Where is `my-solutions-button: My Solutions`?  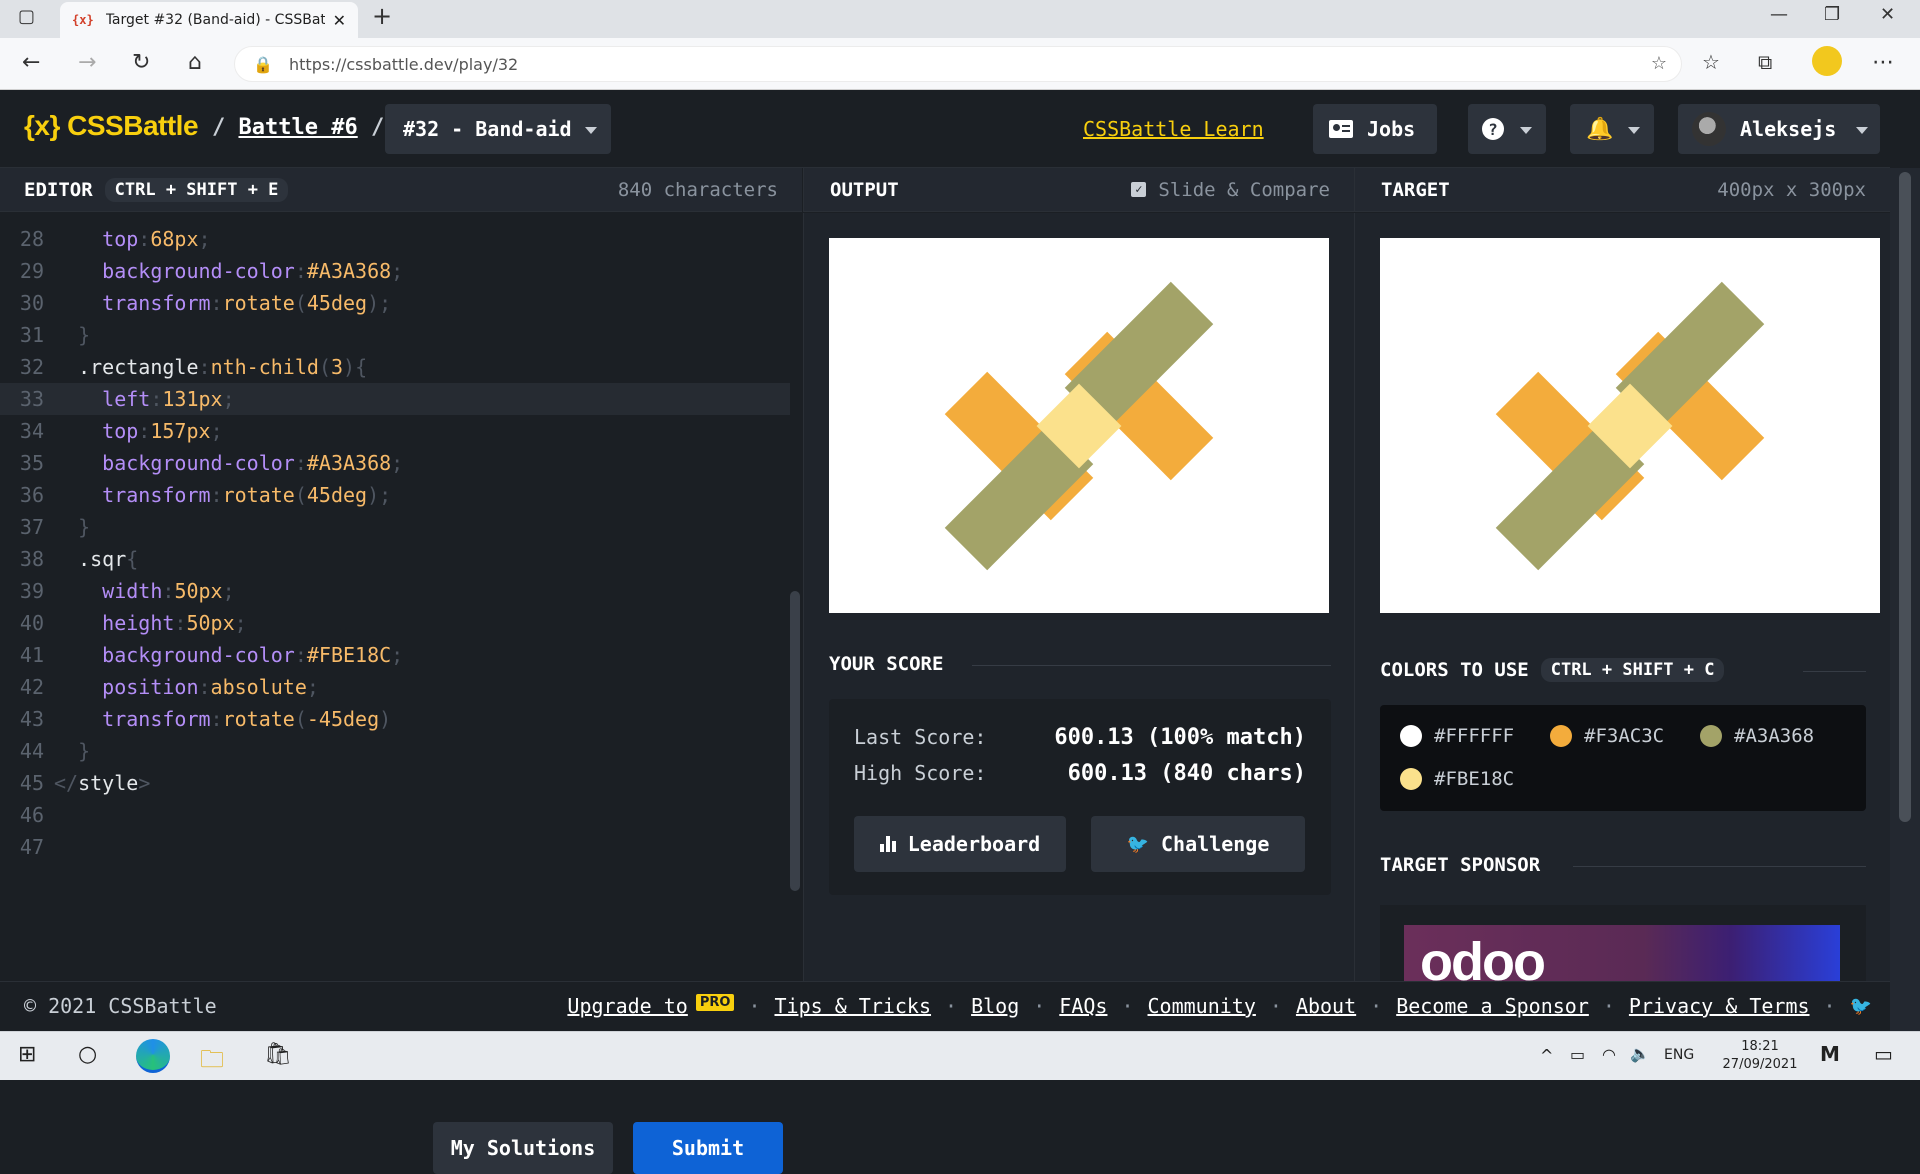 my-solutions-button: My Solutions is located at coordinates (523, 1148).